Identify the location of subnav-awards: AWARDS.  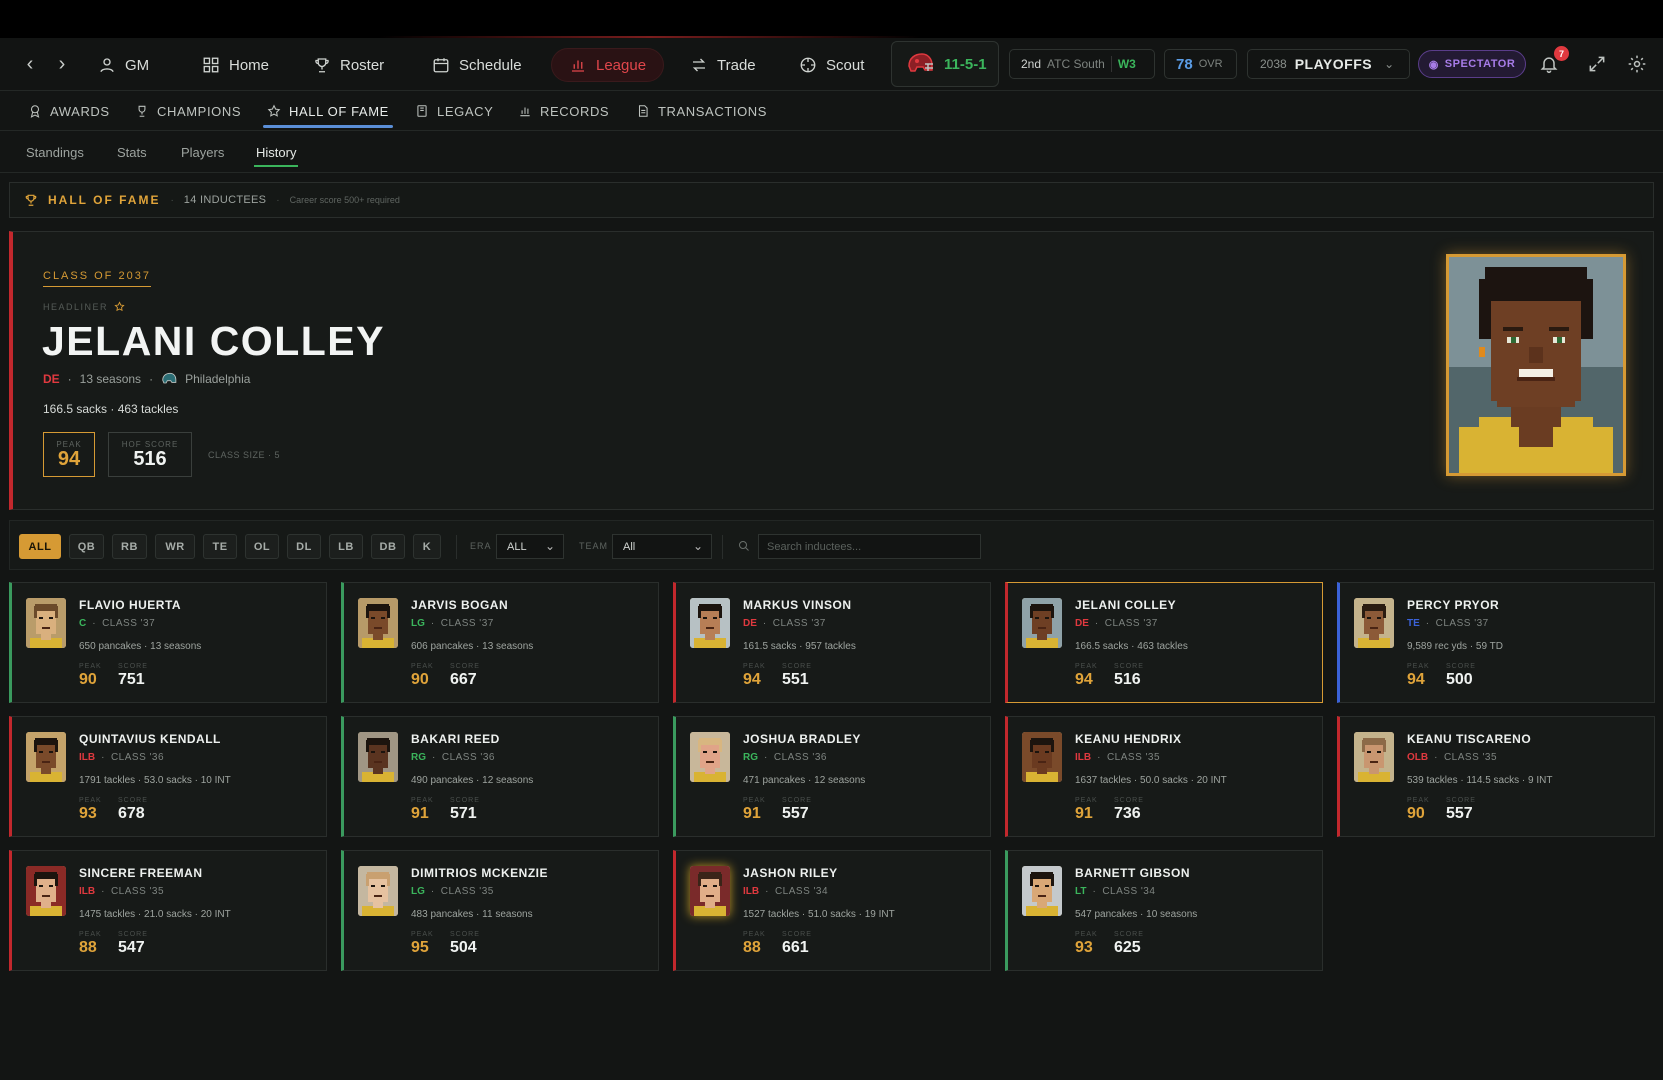
(69, 111).